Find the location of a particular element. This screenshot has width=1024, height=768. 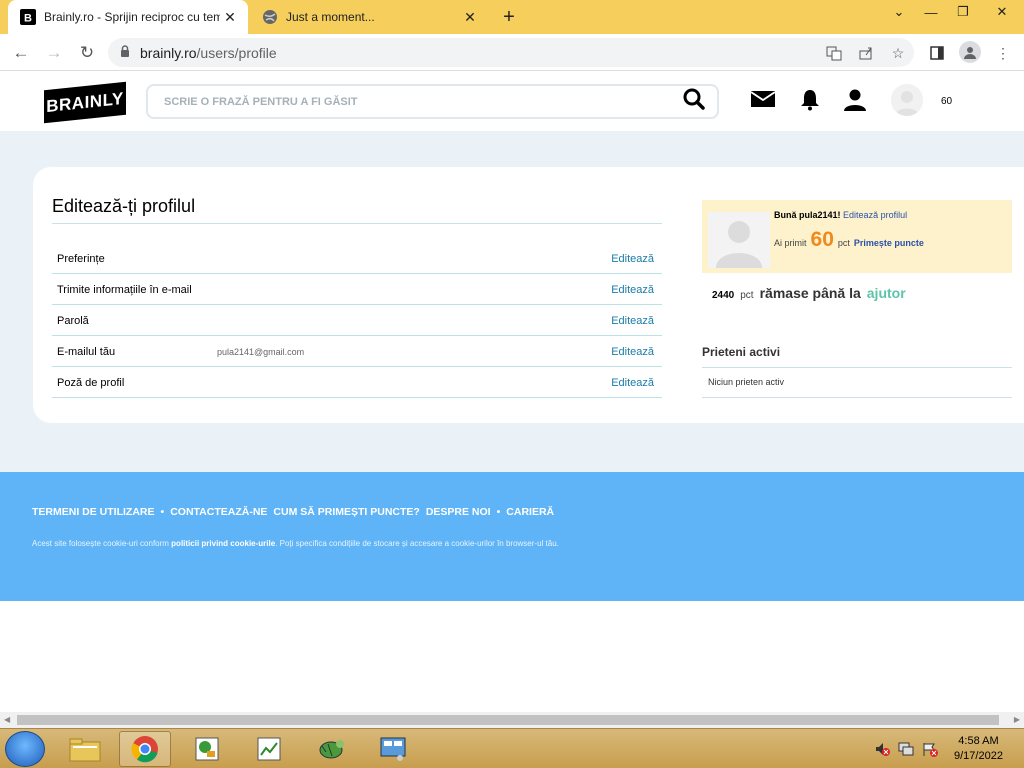

cookie-policy-link: politicii privind cookie-urile is located at coordinates (223, 543).